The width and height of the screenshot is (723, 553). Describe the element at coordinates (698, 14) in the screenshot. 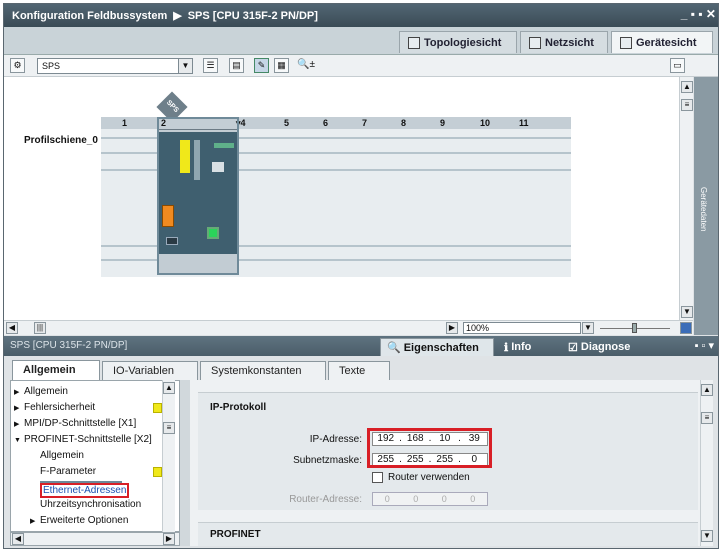

I see `window-controls: _ ▪ ▪ ✕` at that location.